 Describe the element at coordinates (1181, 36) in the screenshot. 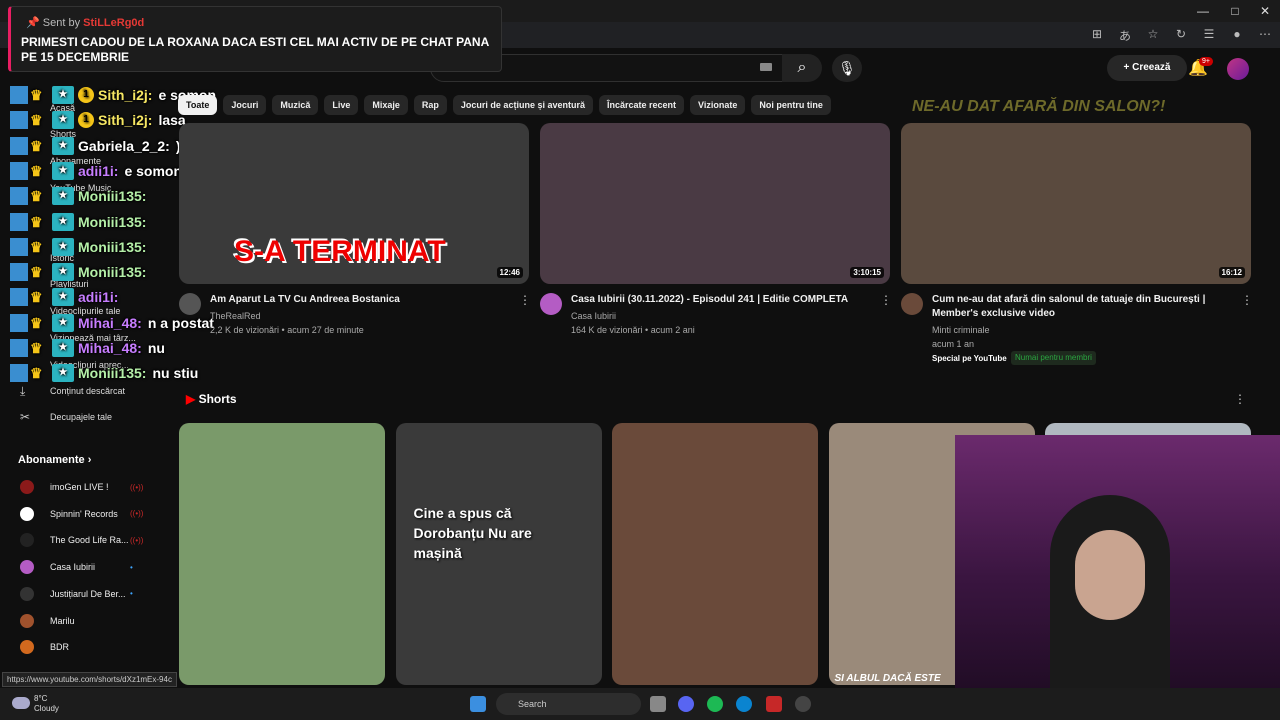

I see `refresh-icon: ↻` at that location.